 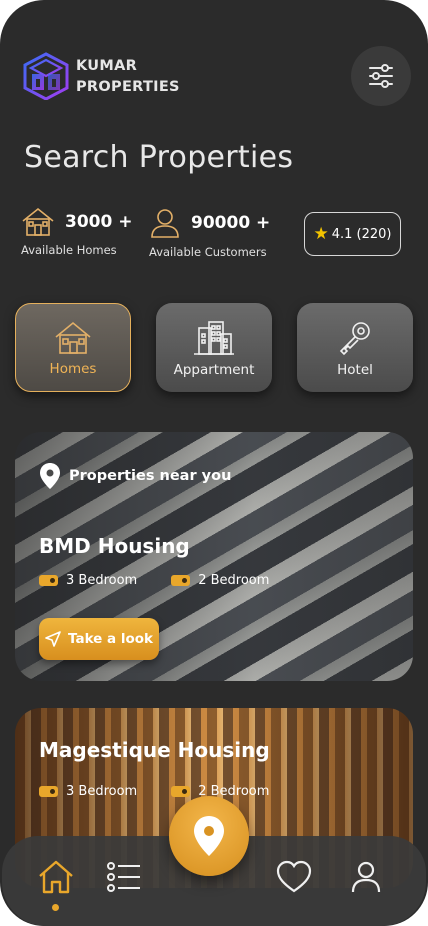 I want to click on navigation-arrow-icon, so click(x=53, y=639).